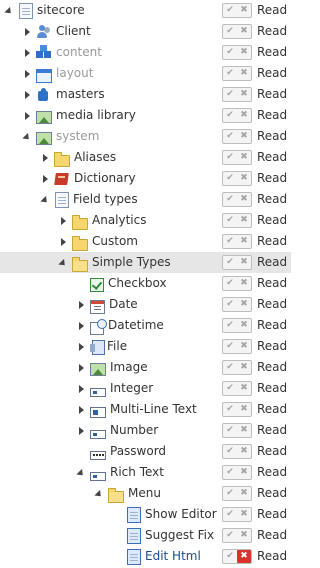  Describe the element at coordinates (120, 472) in the screenshot. I see `tree-node: Rich Text` at that location.